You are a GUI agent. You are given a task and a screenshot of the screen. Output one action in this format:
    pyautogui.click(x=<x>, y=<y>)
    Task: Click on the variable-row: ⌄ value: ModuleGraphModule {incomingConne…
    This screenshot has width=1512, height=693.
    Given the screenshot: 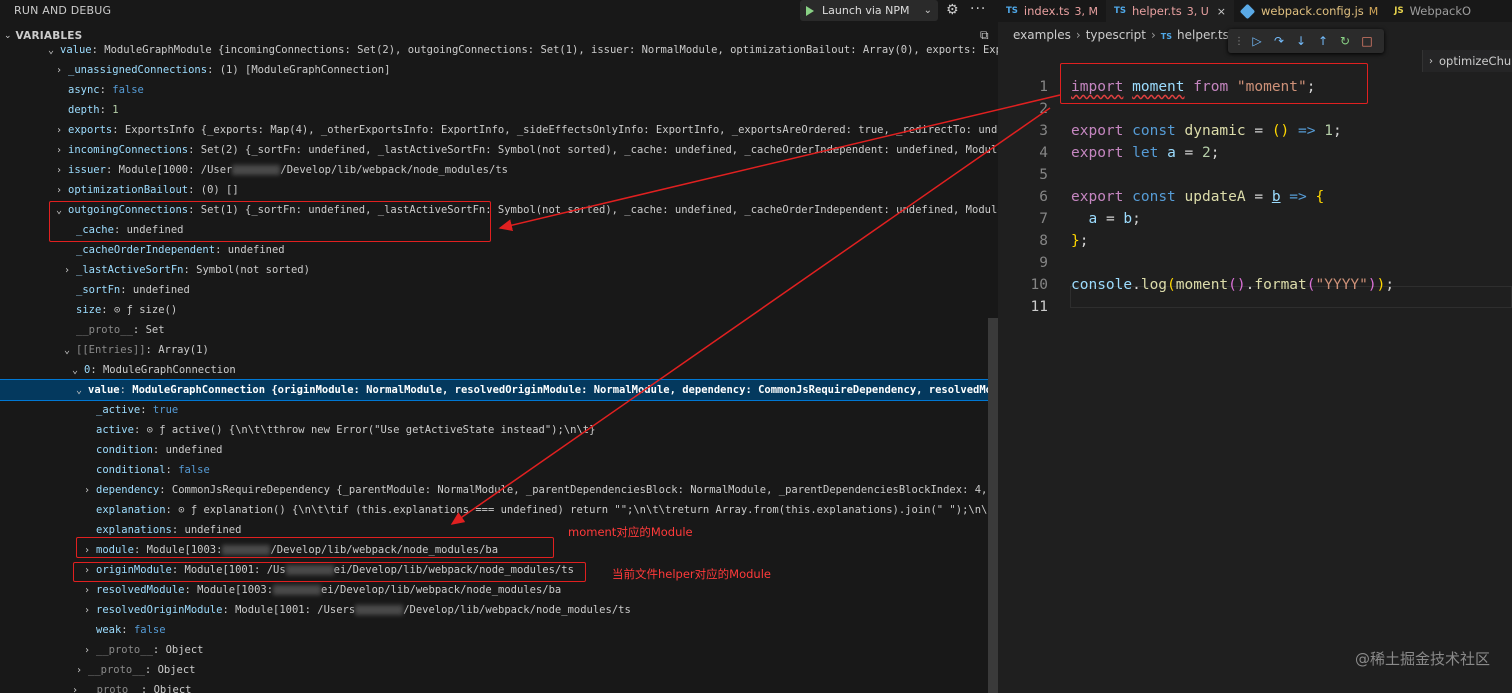 What is the action you would take?
    pyautogui.click(x=499, y=50)
    